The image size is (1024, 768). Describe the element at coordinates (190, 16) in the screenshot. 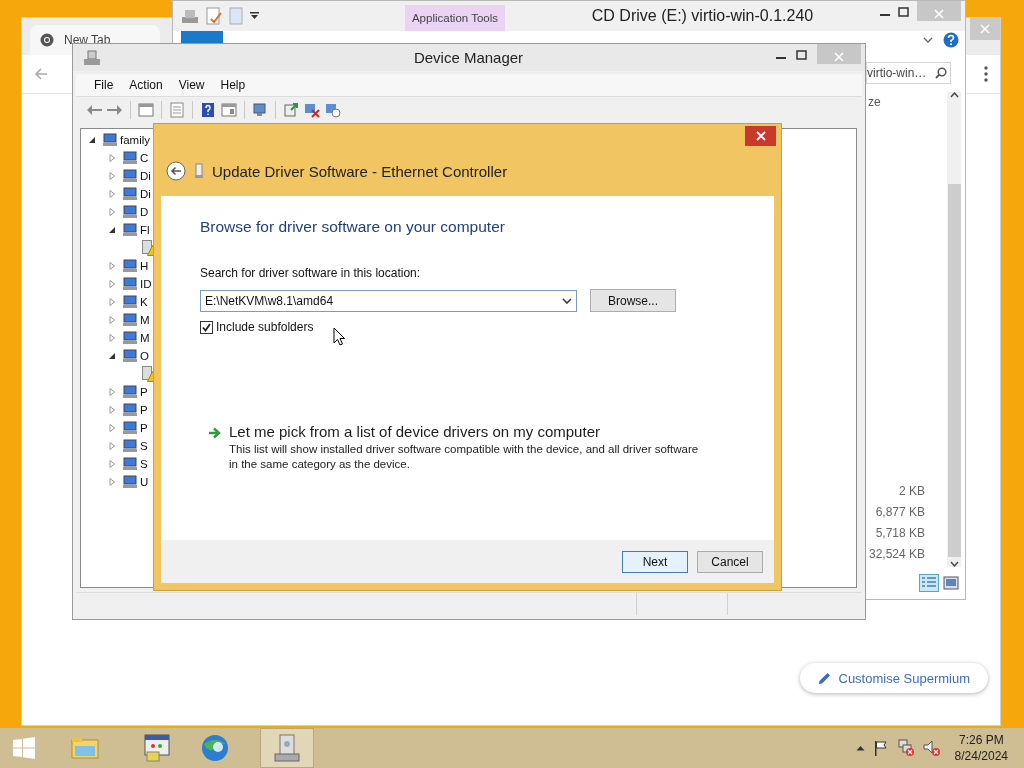

I see `drive-icon` at that location.